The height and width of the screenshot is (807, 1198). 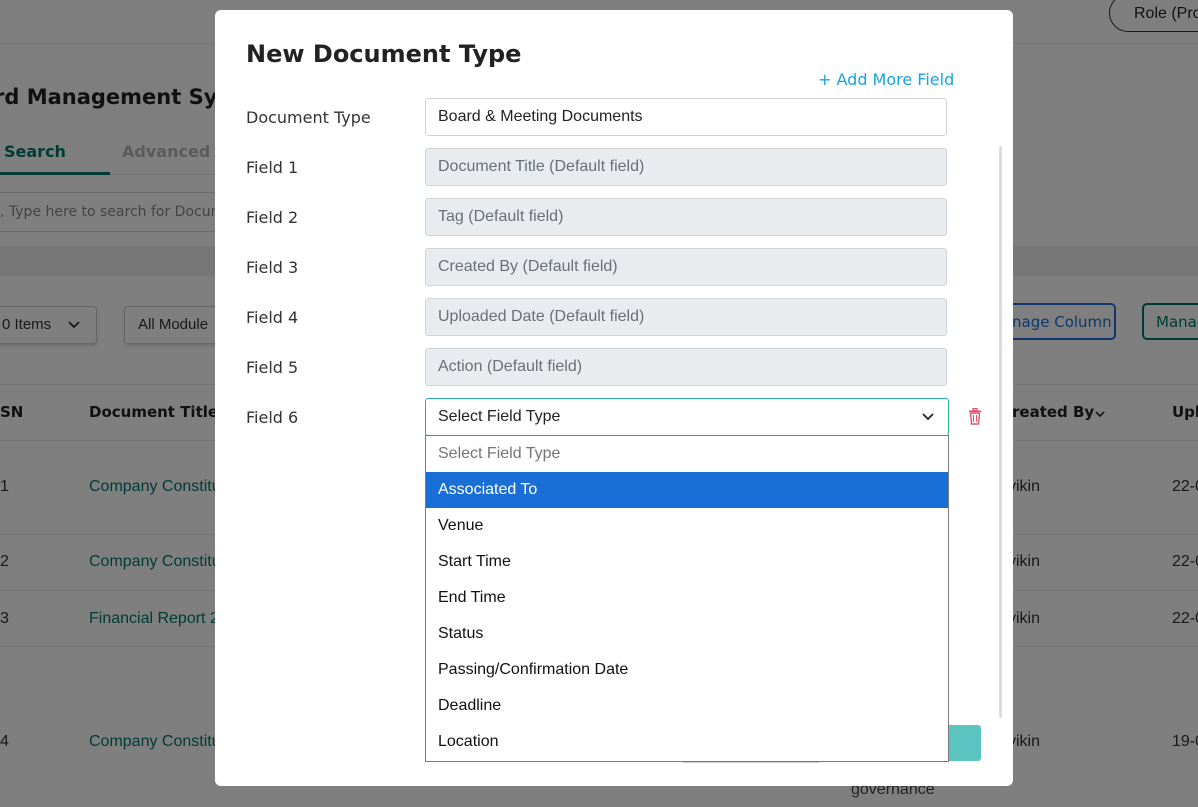 I want to click on field-4-input: Uploaded Date (Default field), so click(x=686, y=317).